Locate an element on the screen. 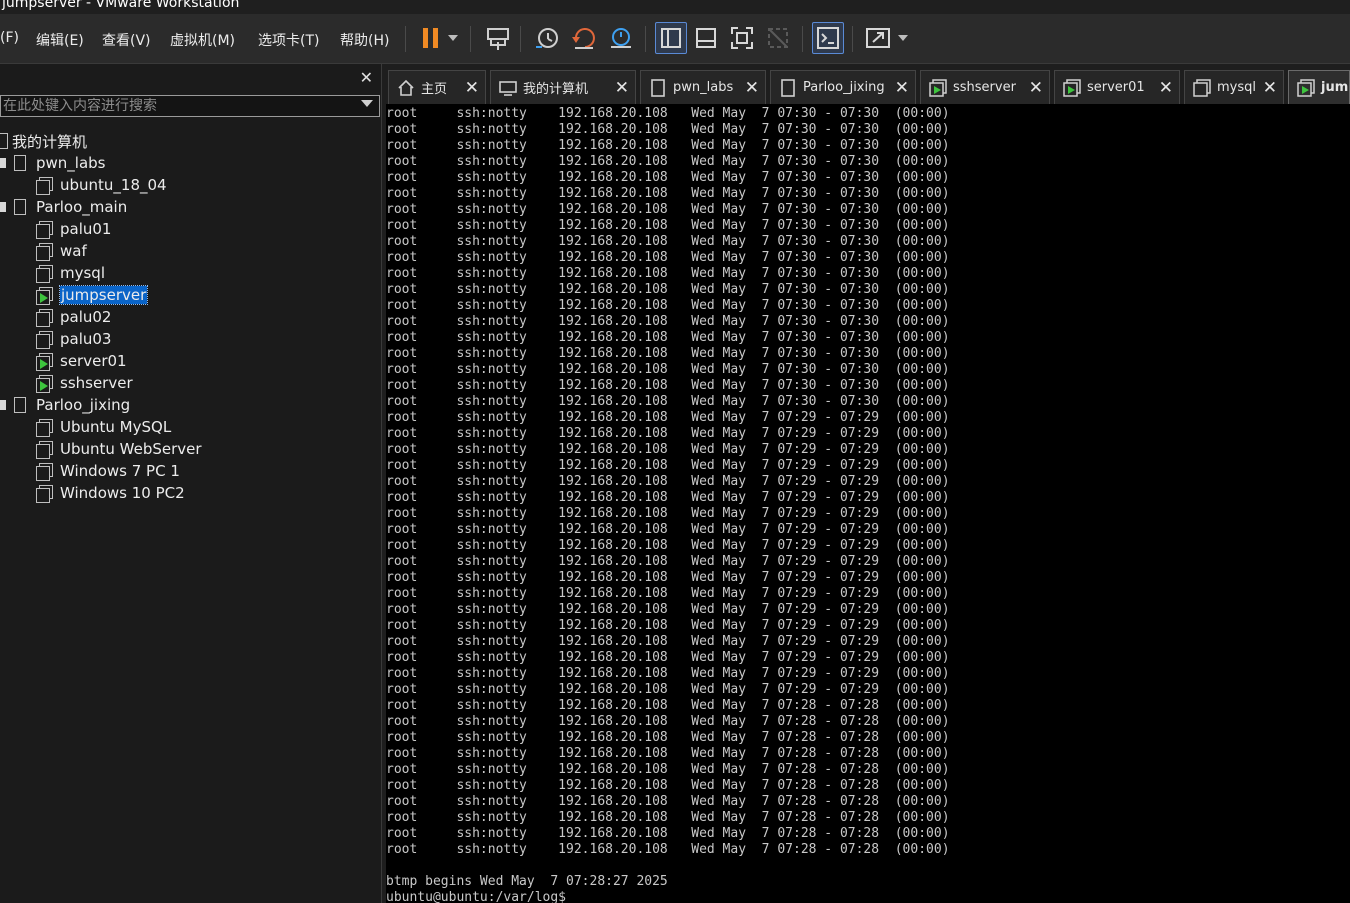 This screenshot has width=1350, height=903. terminal-line: btmp begins Wed May 7 07:28:27 2025 is located at coordinates (527, 881).